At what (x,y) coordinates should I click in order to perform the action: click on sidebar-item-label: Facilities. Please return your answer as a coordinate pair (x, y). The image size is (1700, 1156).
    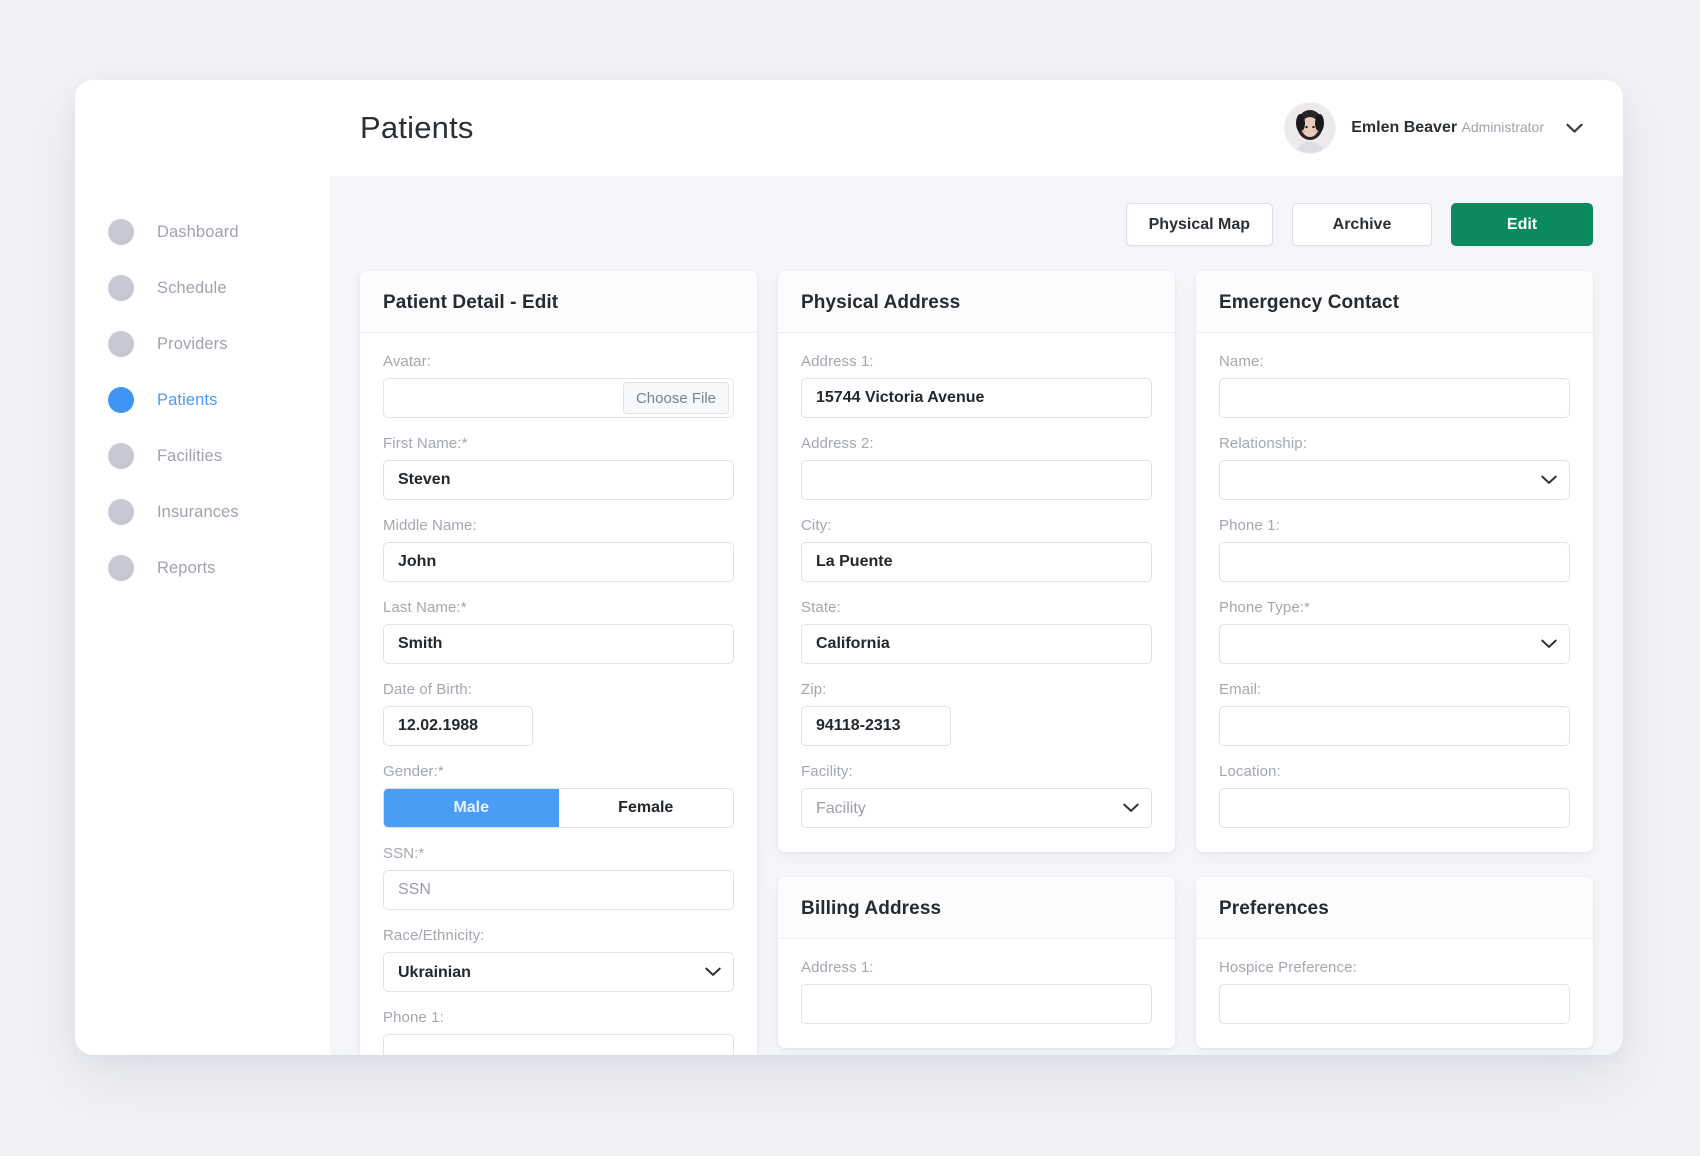
    Looking at the image, I should click on (190, 455).